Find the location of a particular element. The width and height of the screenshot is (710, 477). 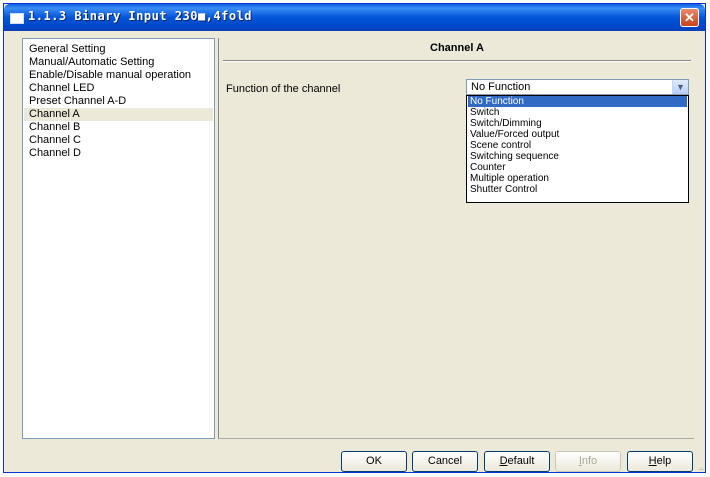

sidebar-item-enable-disable-manual: Enable/Disable manual operation is located at coordinates (118, 75).